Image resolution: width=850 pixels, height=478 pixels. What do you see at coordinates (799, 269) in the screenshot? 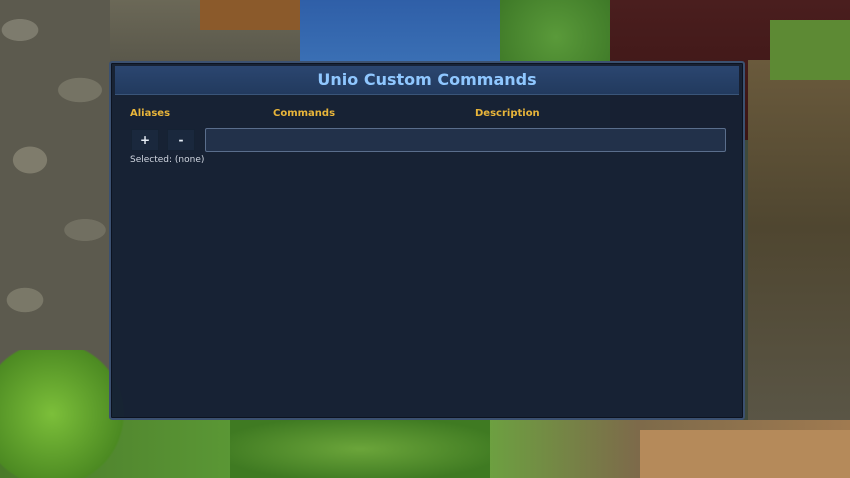
I see `cliff` at bounding box center [799, 269].